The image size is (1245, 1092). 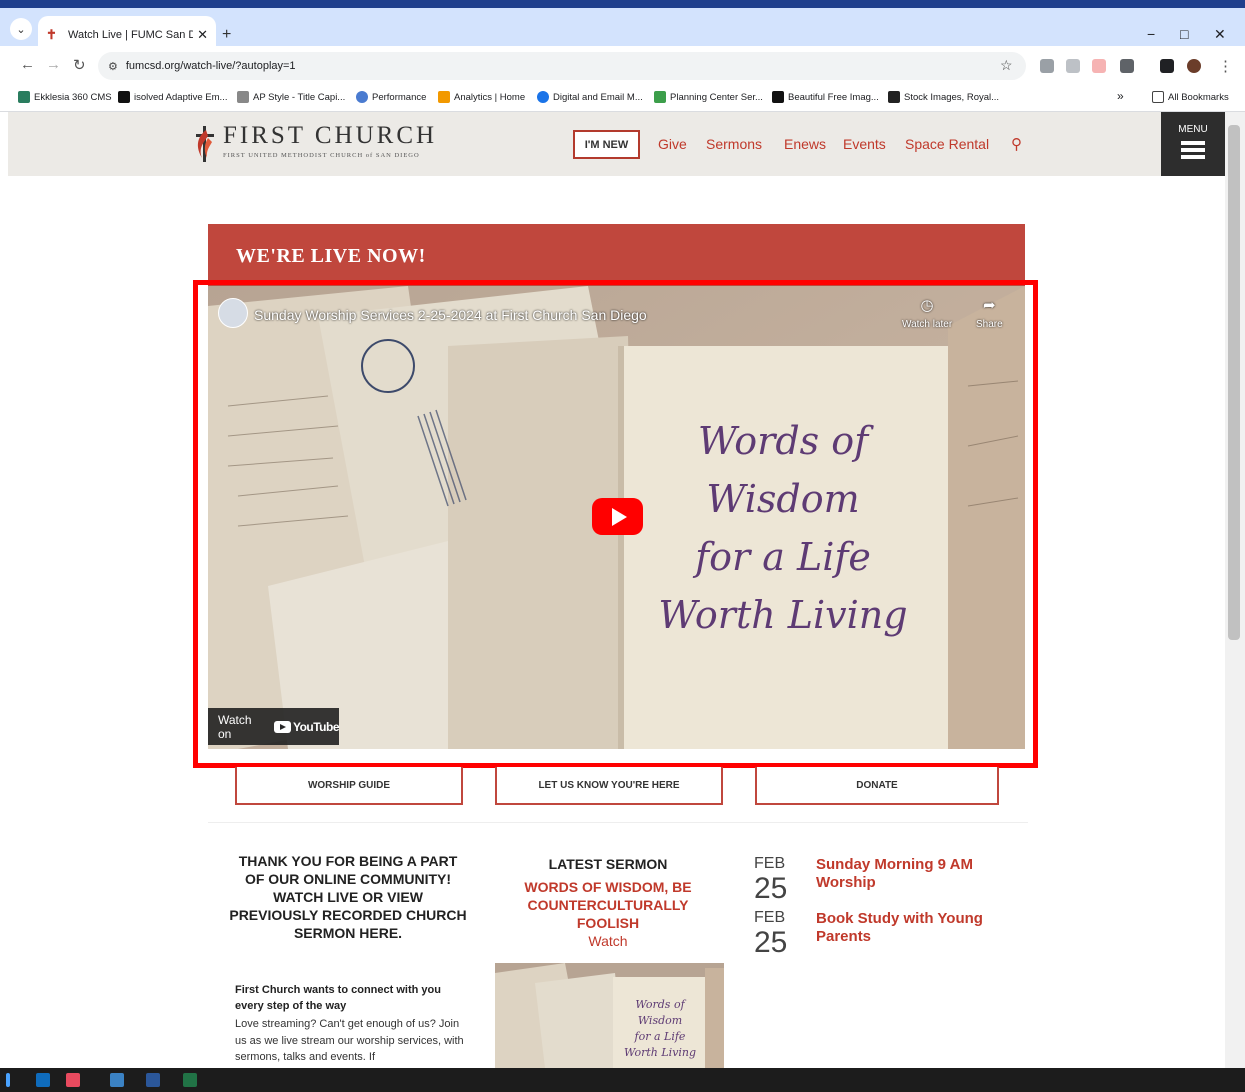 I want to click on latest-sermon-heading: LATEST SERMON, so click(x=608, y=864).